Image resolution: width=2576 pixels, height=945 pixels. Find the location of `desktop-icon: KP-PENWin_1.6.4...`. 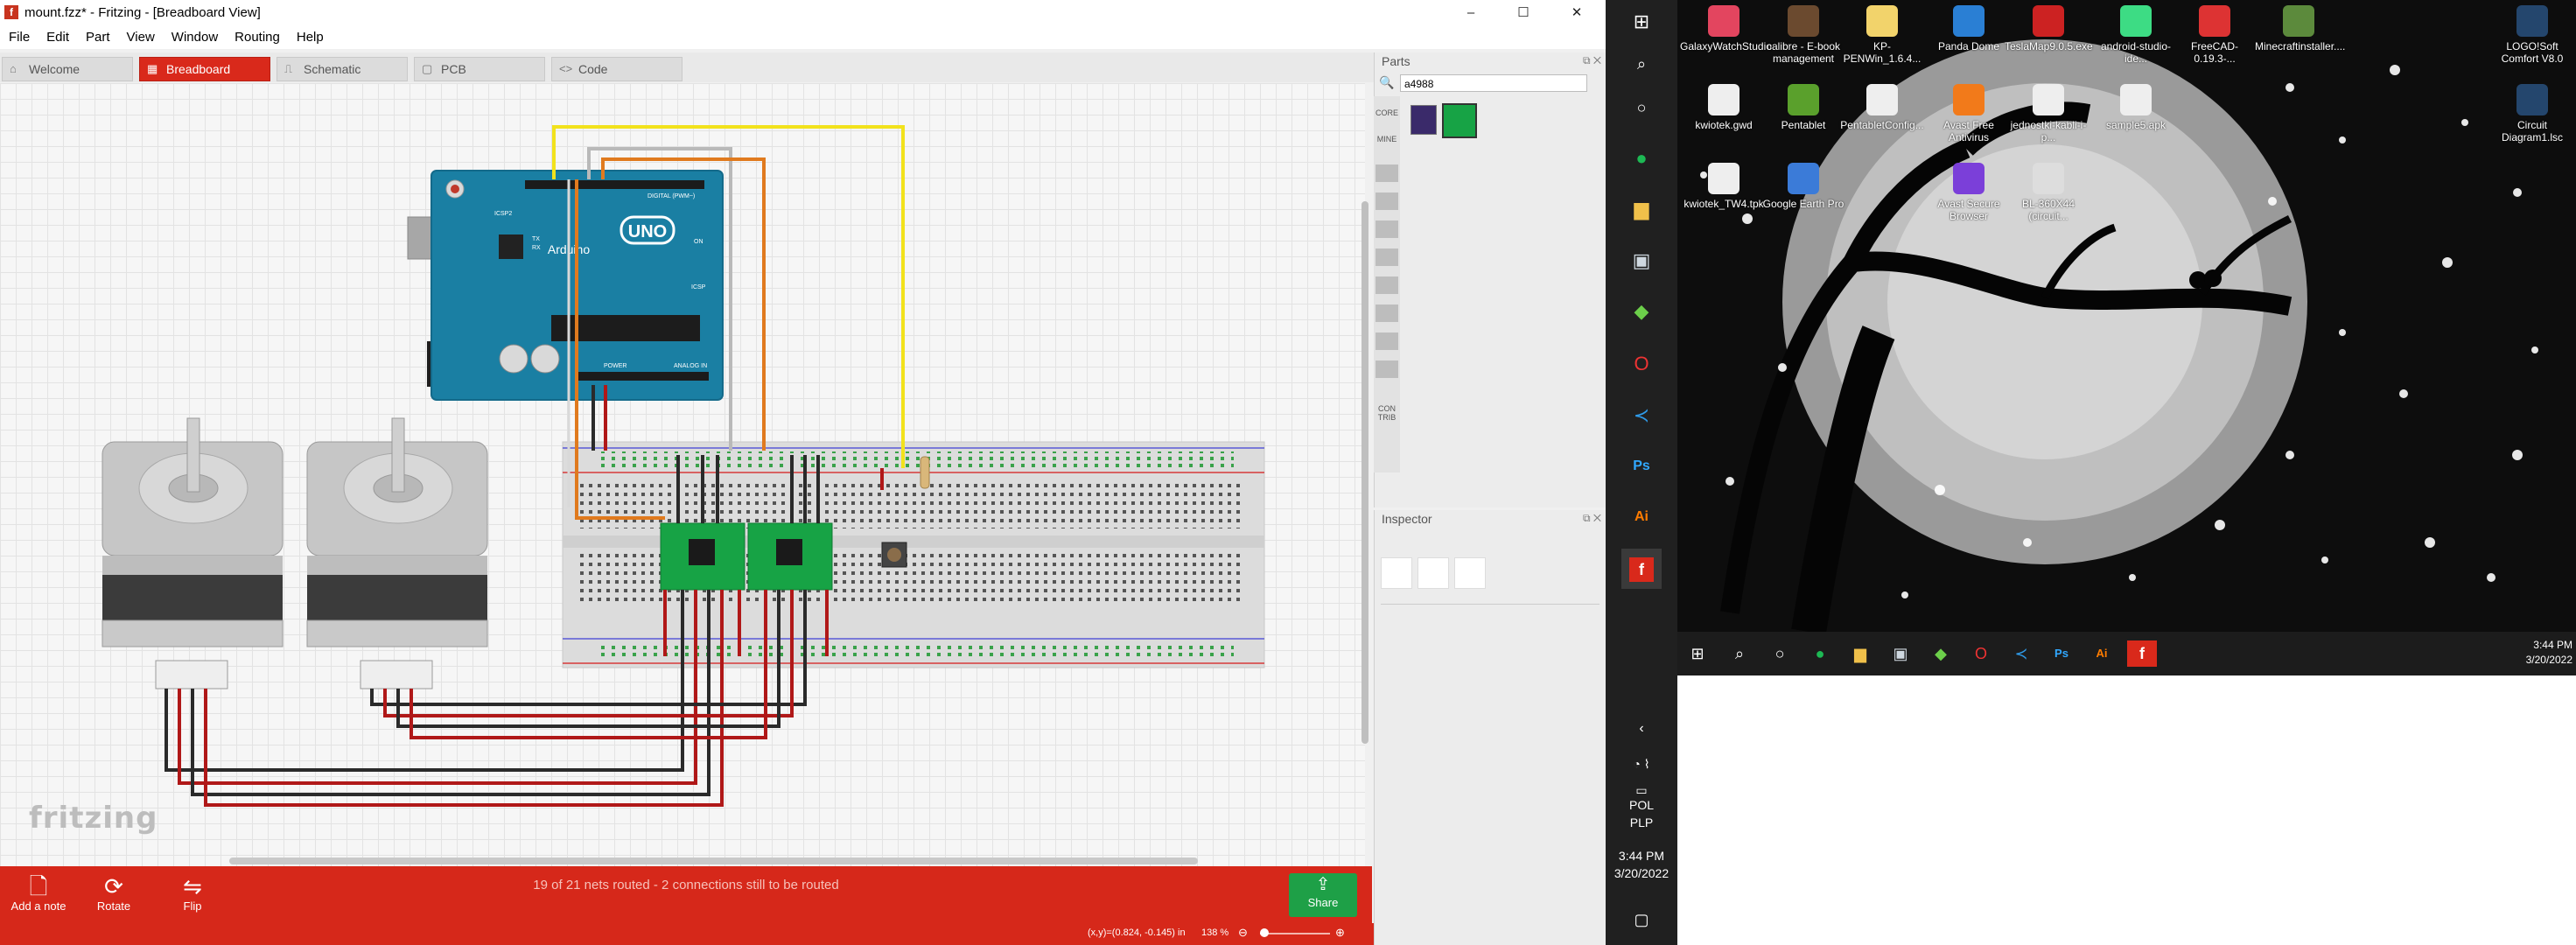

desktop-icon: KP-PENWin_1.6.4... is located at coordinates (1882, 35).